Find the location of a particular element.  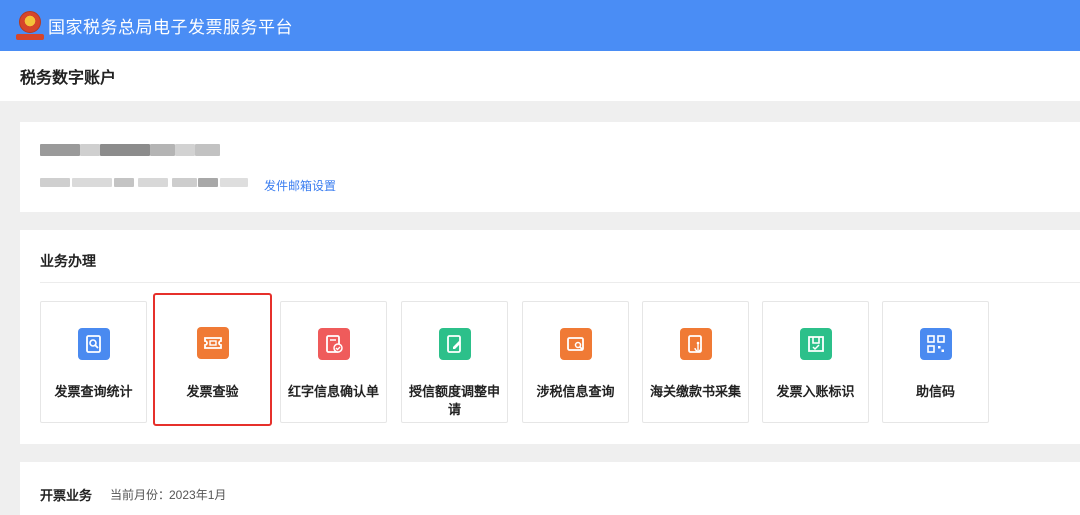

tile-label: 授信额度调整申请 is located at coordinates (454, 400).